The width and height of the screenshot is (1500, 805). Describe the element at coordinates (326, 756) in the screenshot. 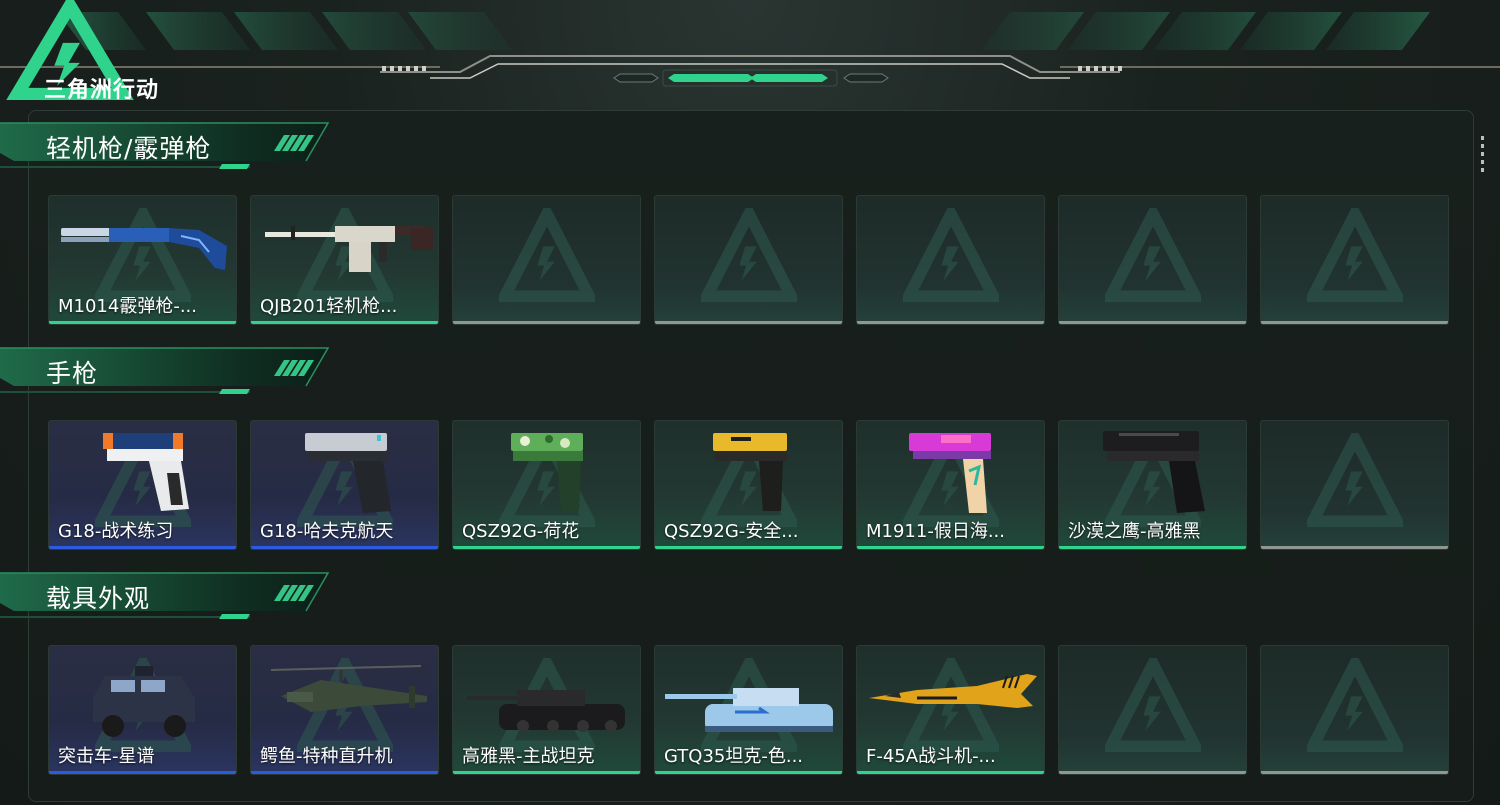

I see `item-name: 鳄鱼-特种直升机` at that location.